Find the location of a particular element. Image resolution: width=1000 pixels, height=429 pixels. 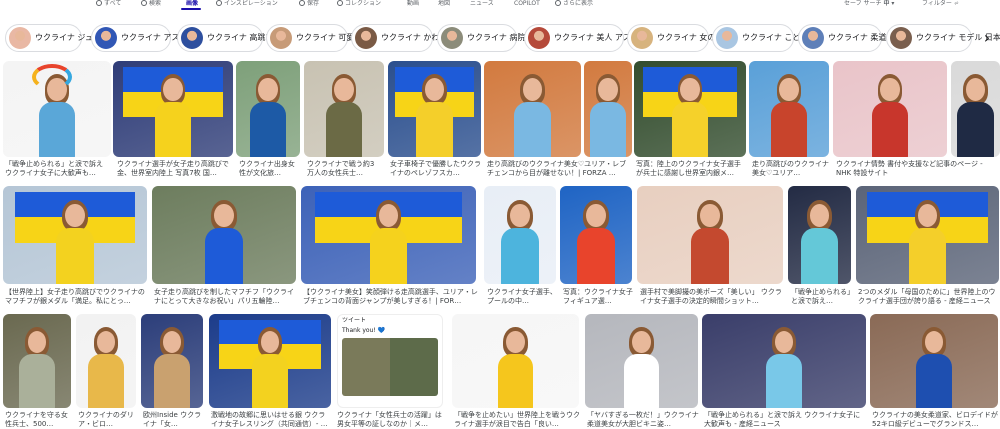

tab-label: 画像 is located at coordinates (192, 3).